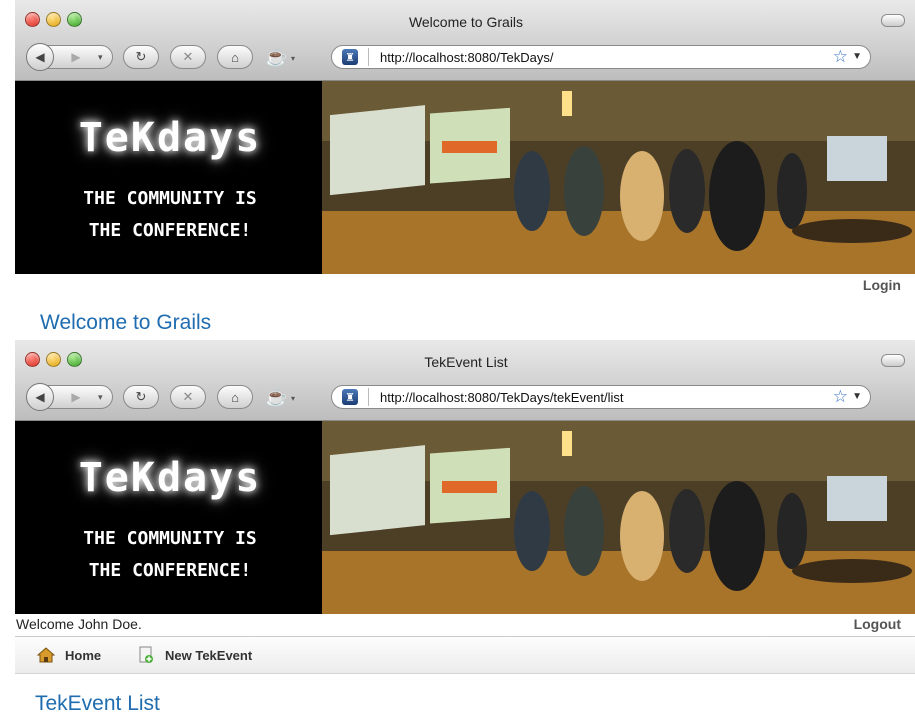 The width and height of the screenshot is (915, 716). Describe the element at coordinates (83, 655) in the screenshot. I see `nav-home-label: Home` at that location.